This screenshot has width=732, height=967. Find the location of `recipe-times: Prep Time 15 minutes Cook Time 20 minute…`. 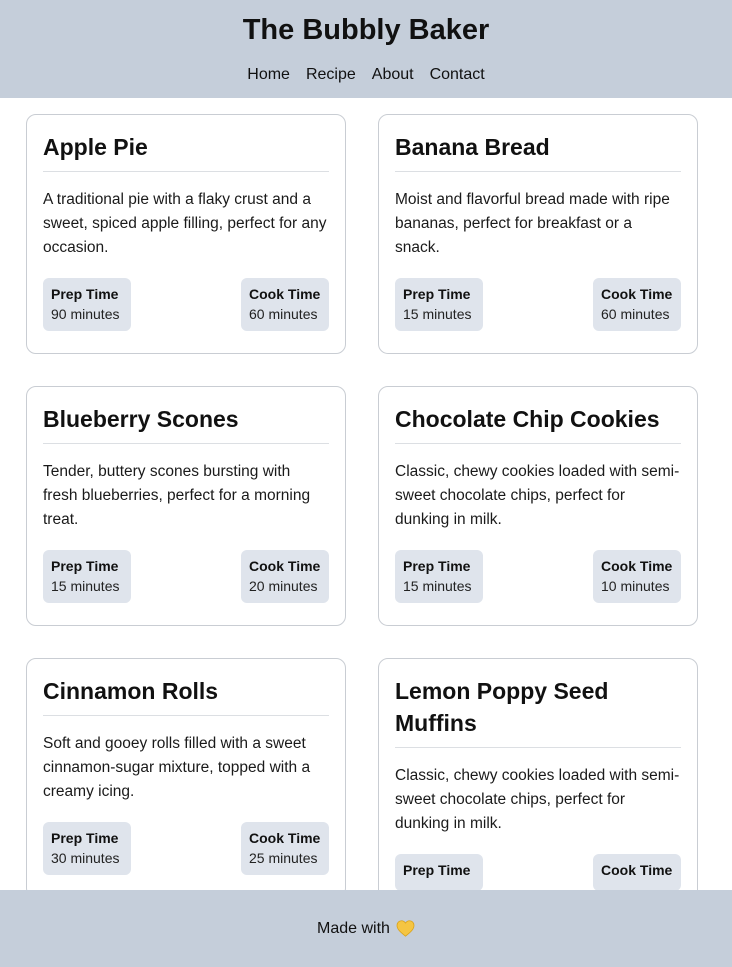

recipe-times: Prep Time 15 minutes Cook Time 20 minute… is located at coordinates (186, 576).